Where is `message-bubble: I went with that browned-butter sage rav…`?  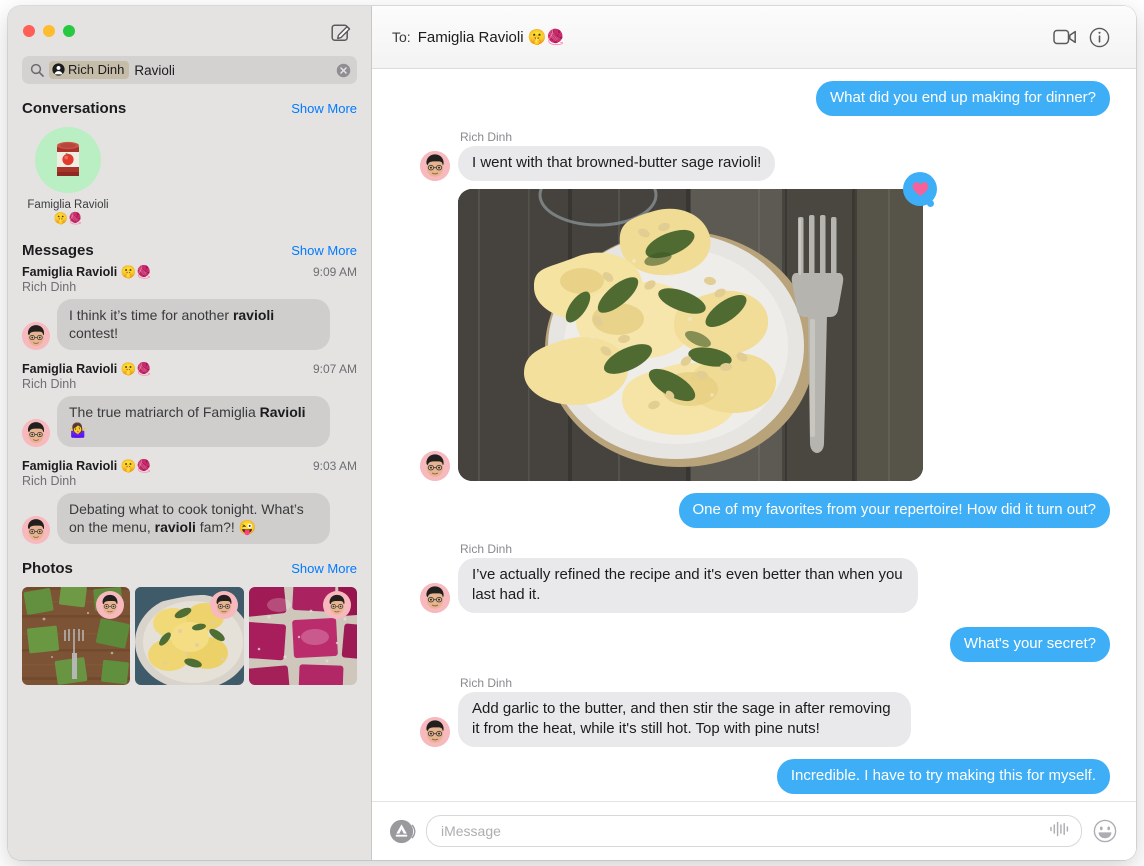 message-bubble: I went with that browned-butter sage rav… is located at coordinates (617, 163).